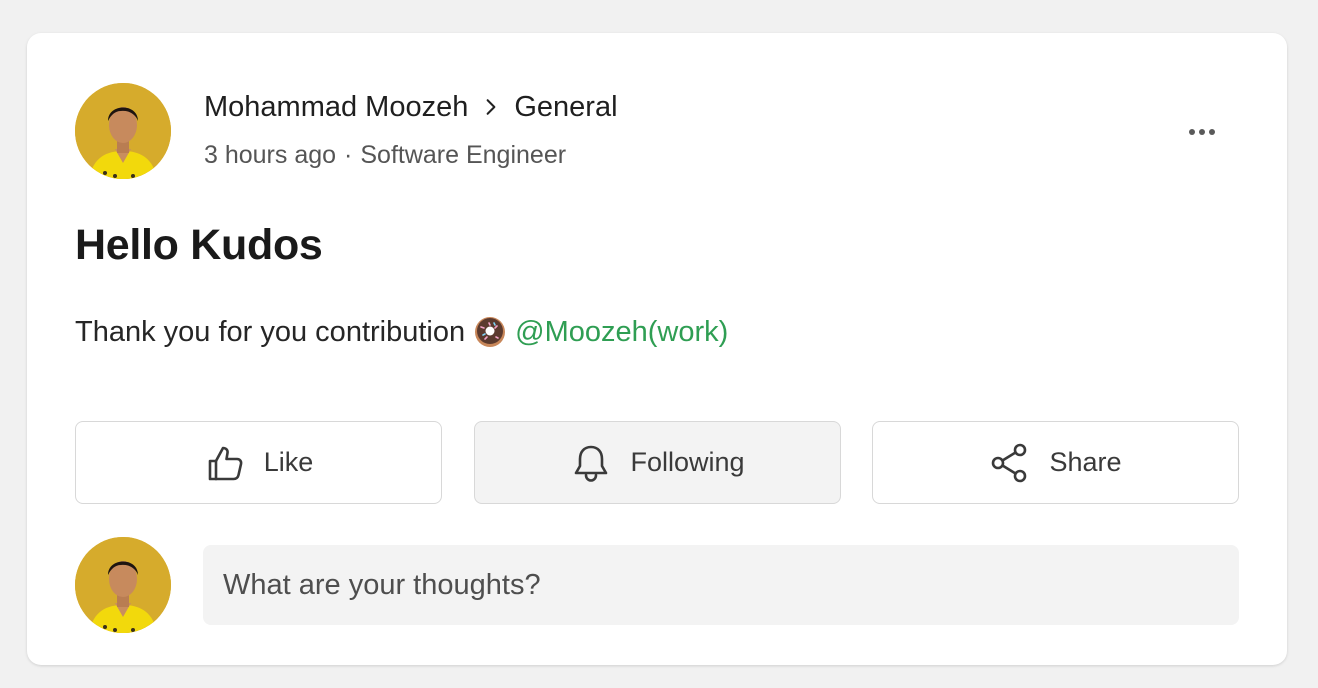  Describe the element at coordinates (491, 107) in the screenshot. I see `chevron-right-icon` at that location.